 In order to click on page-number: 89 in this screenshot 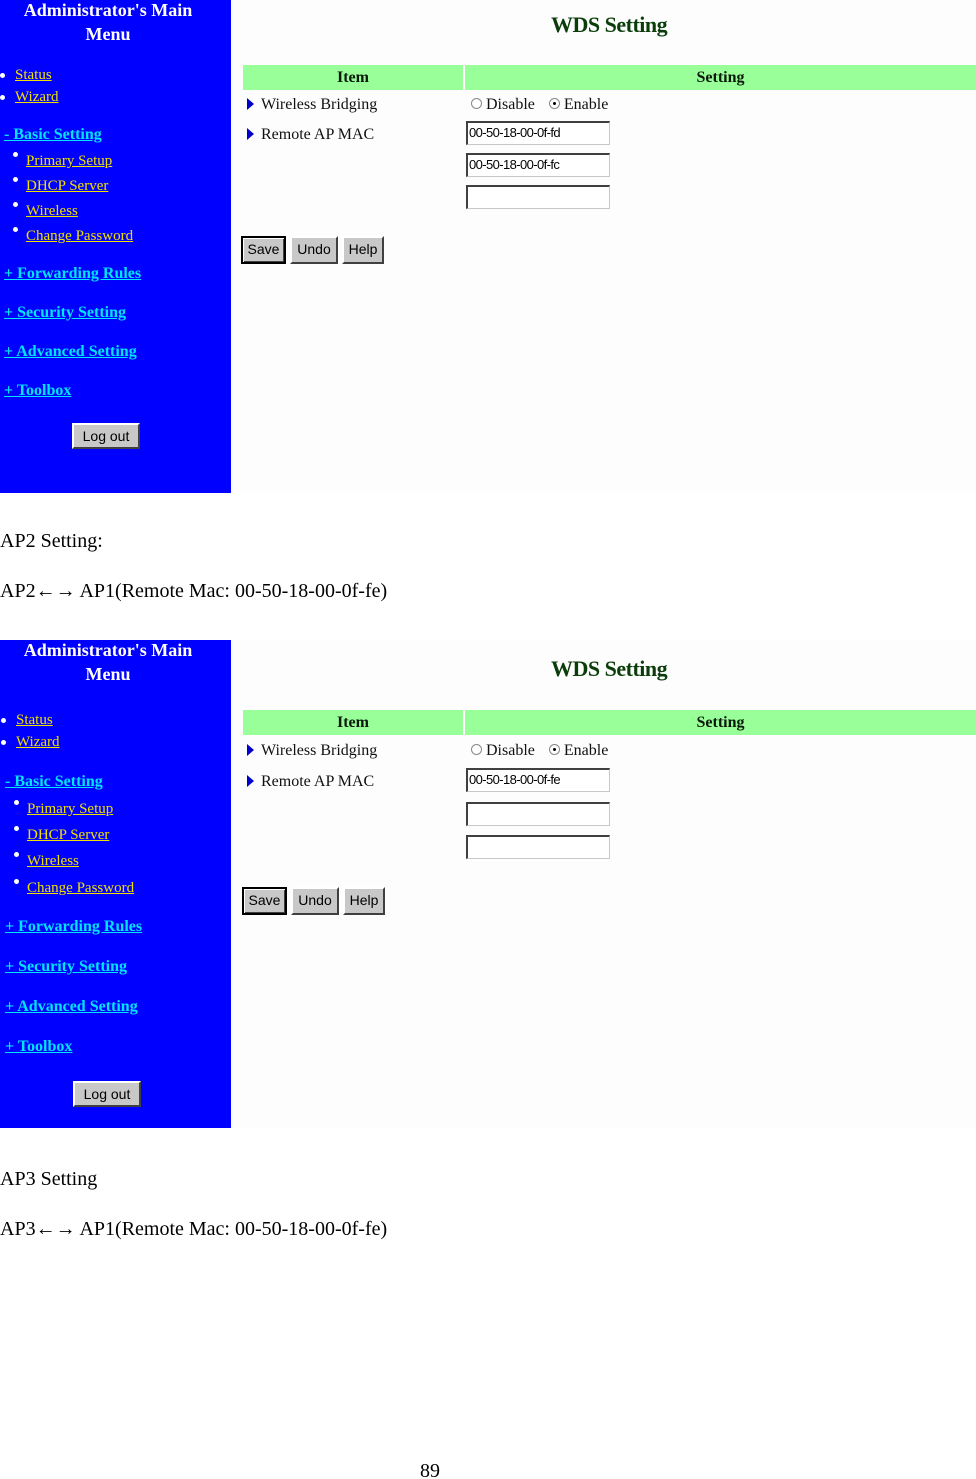, I will do `click(430, 1469)`.